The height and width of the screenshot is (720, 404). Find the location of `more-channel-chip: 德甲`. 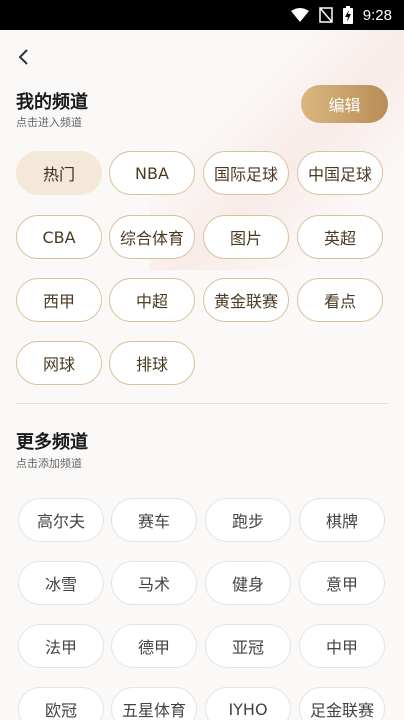

more-channel-chip: 德甲 is located at coordinates (154, 646).